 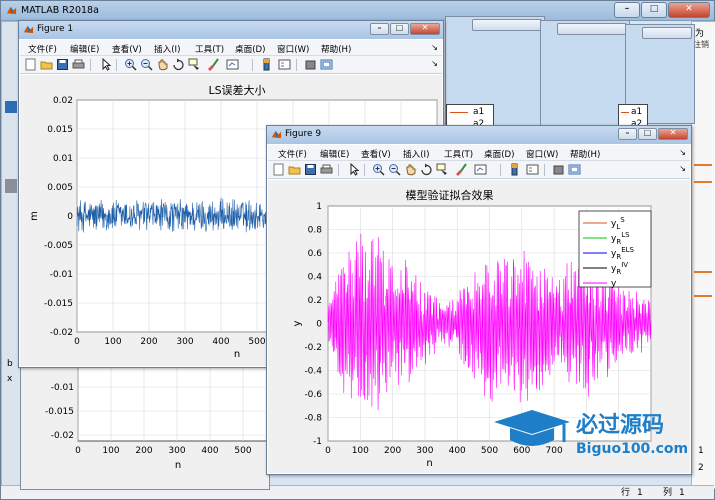 What do you see at coordinates (379, 29) in the screenshot?
I see `figure-1-minimize-button: –` at bounding box center [379, 29].